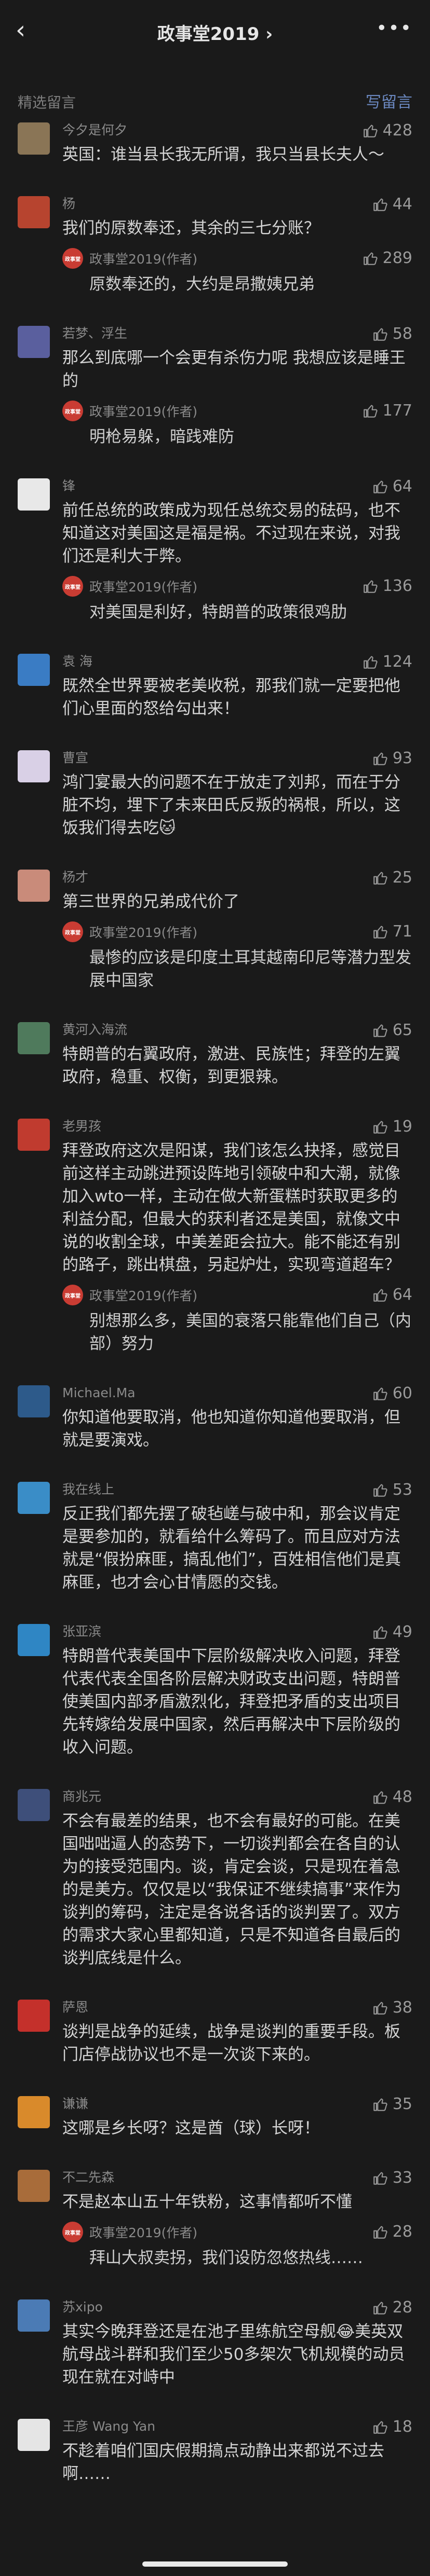  What do you see at coordinates (387, 411) in the screenshot?
I see `reply-like-button: 177` at bounding box center [387, 411].